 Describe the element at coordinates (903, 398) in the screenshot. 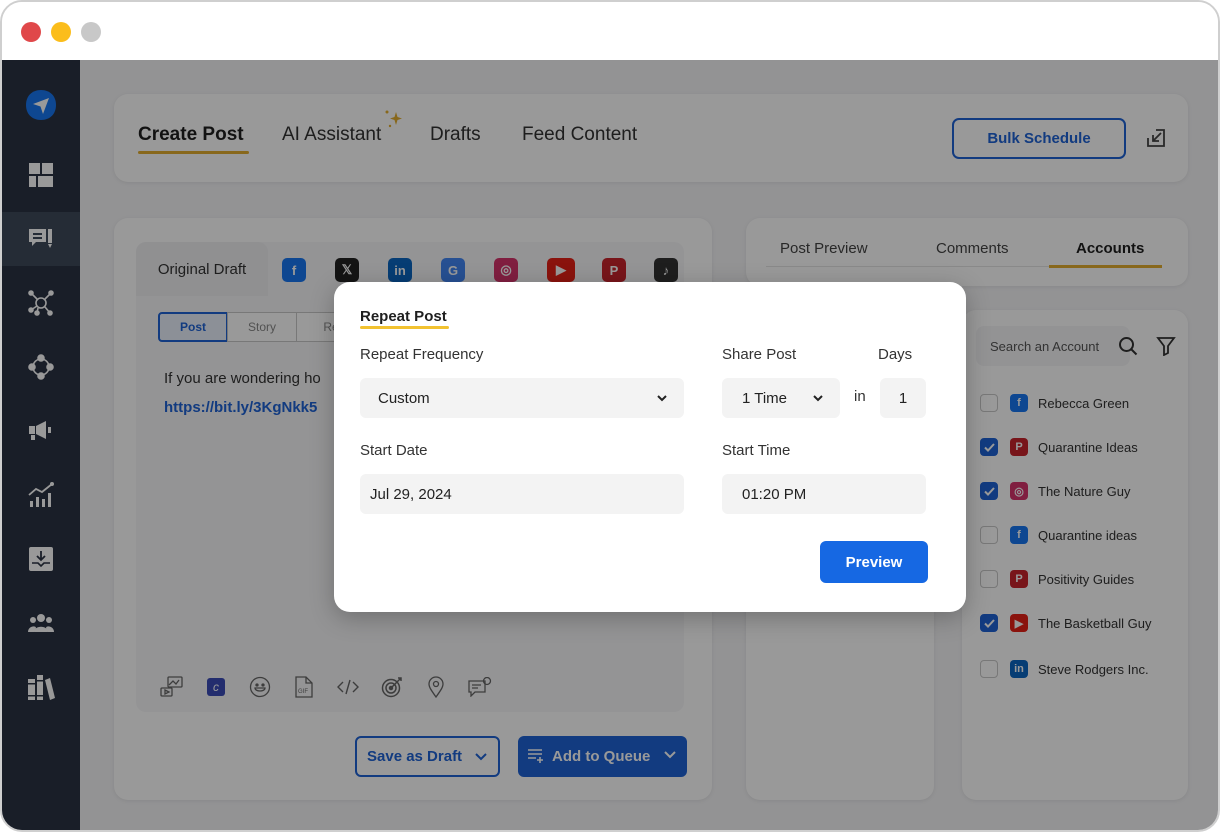

I see `days-input: 1` at that location.